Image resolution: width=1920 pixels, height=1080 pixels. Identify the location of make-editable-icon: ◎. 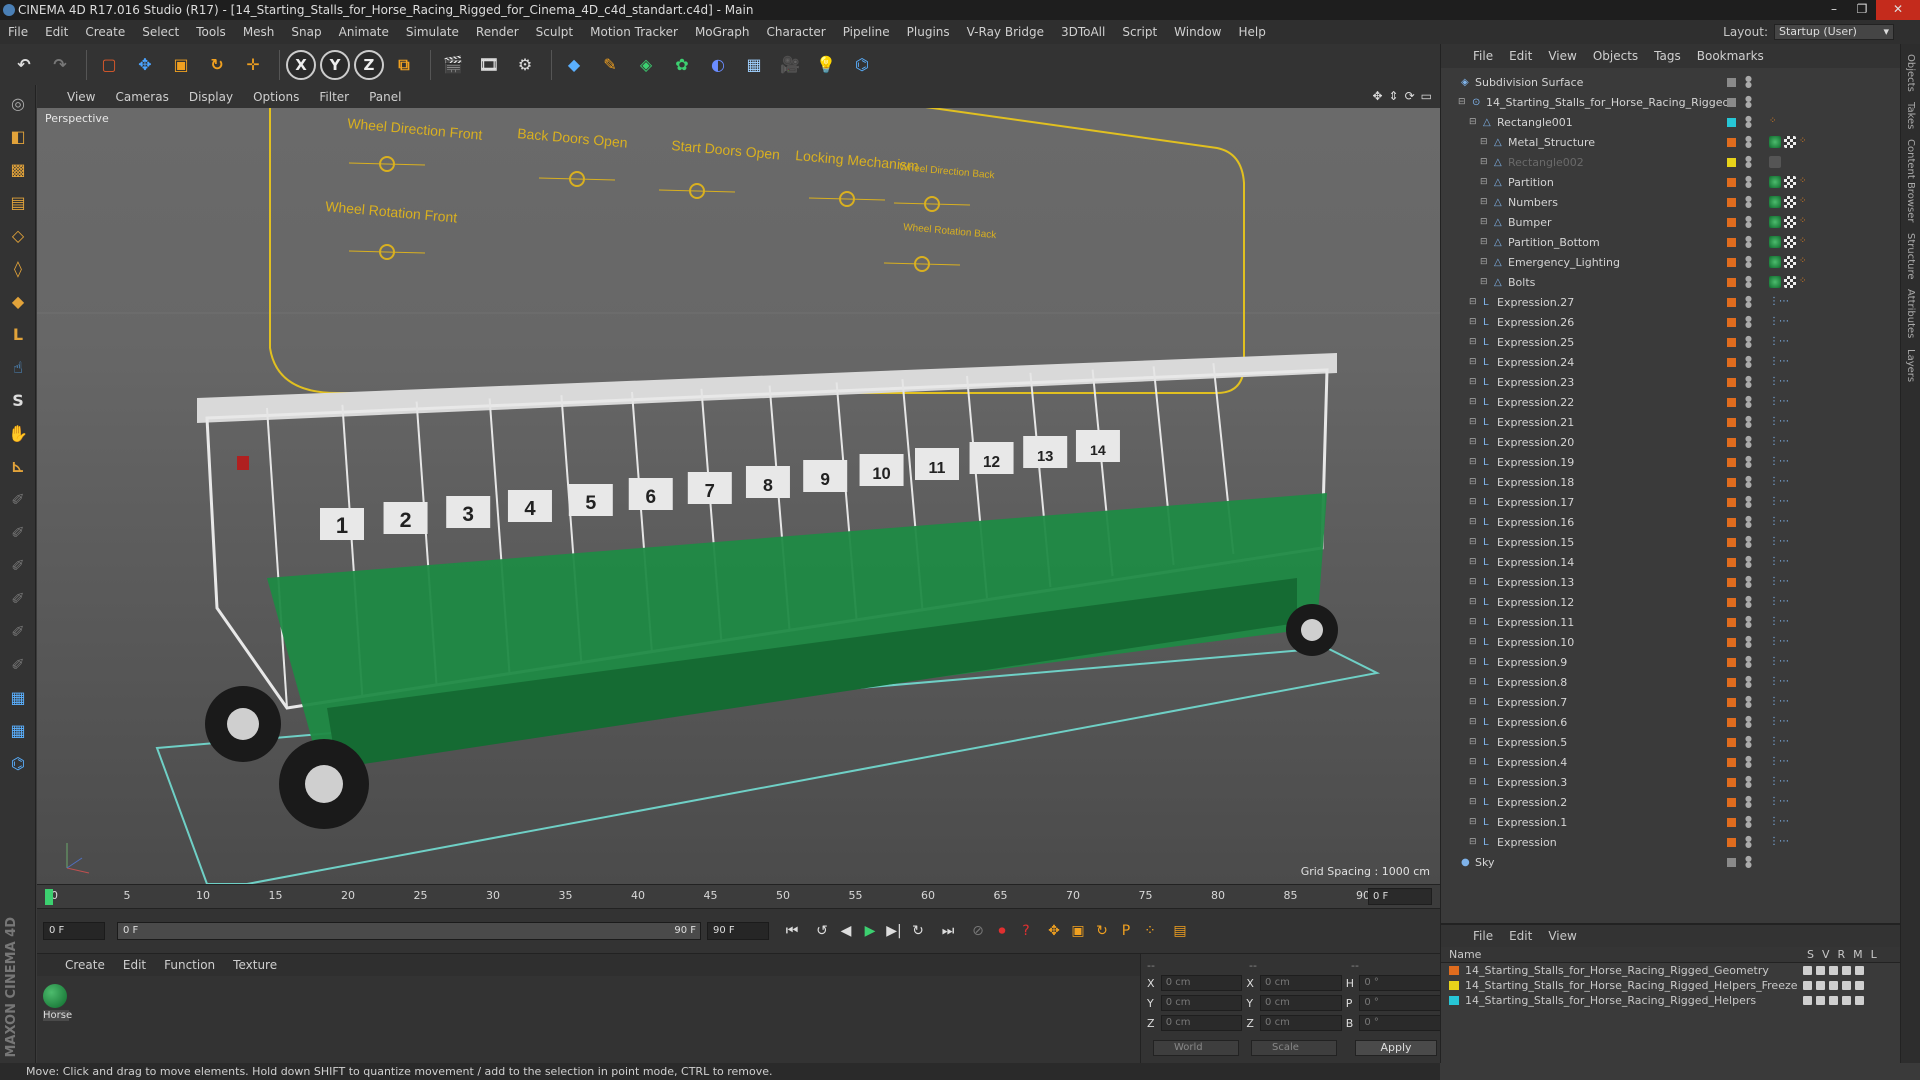
(18, 103).